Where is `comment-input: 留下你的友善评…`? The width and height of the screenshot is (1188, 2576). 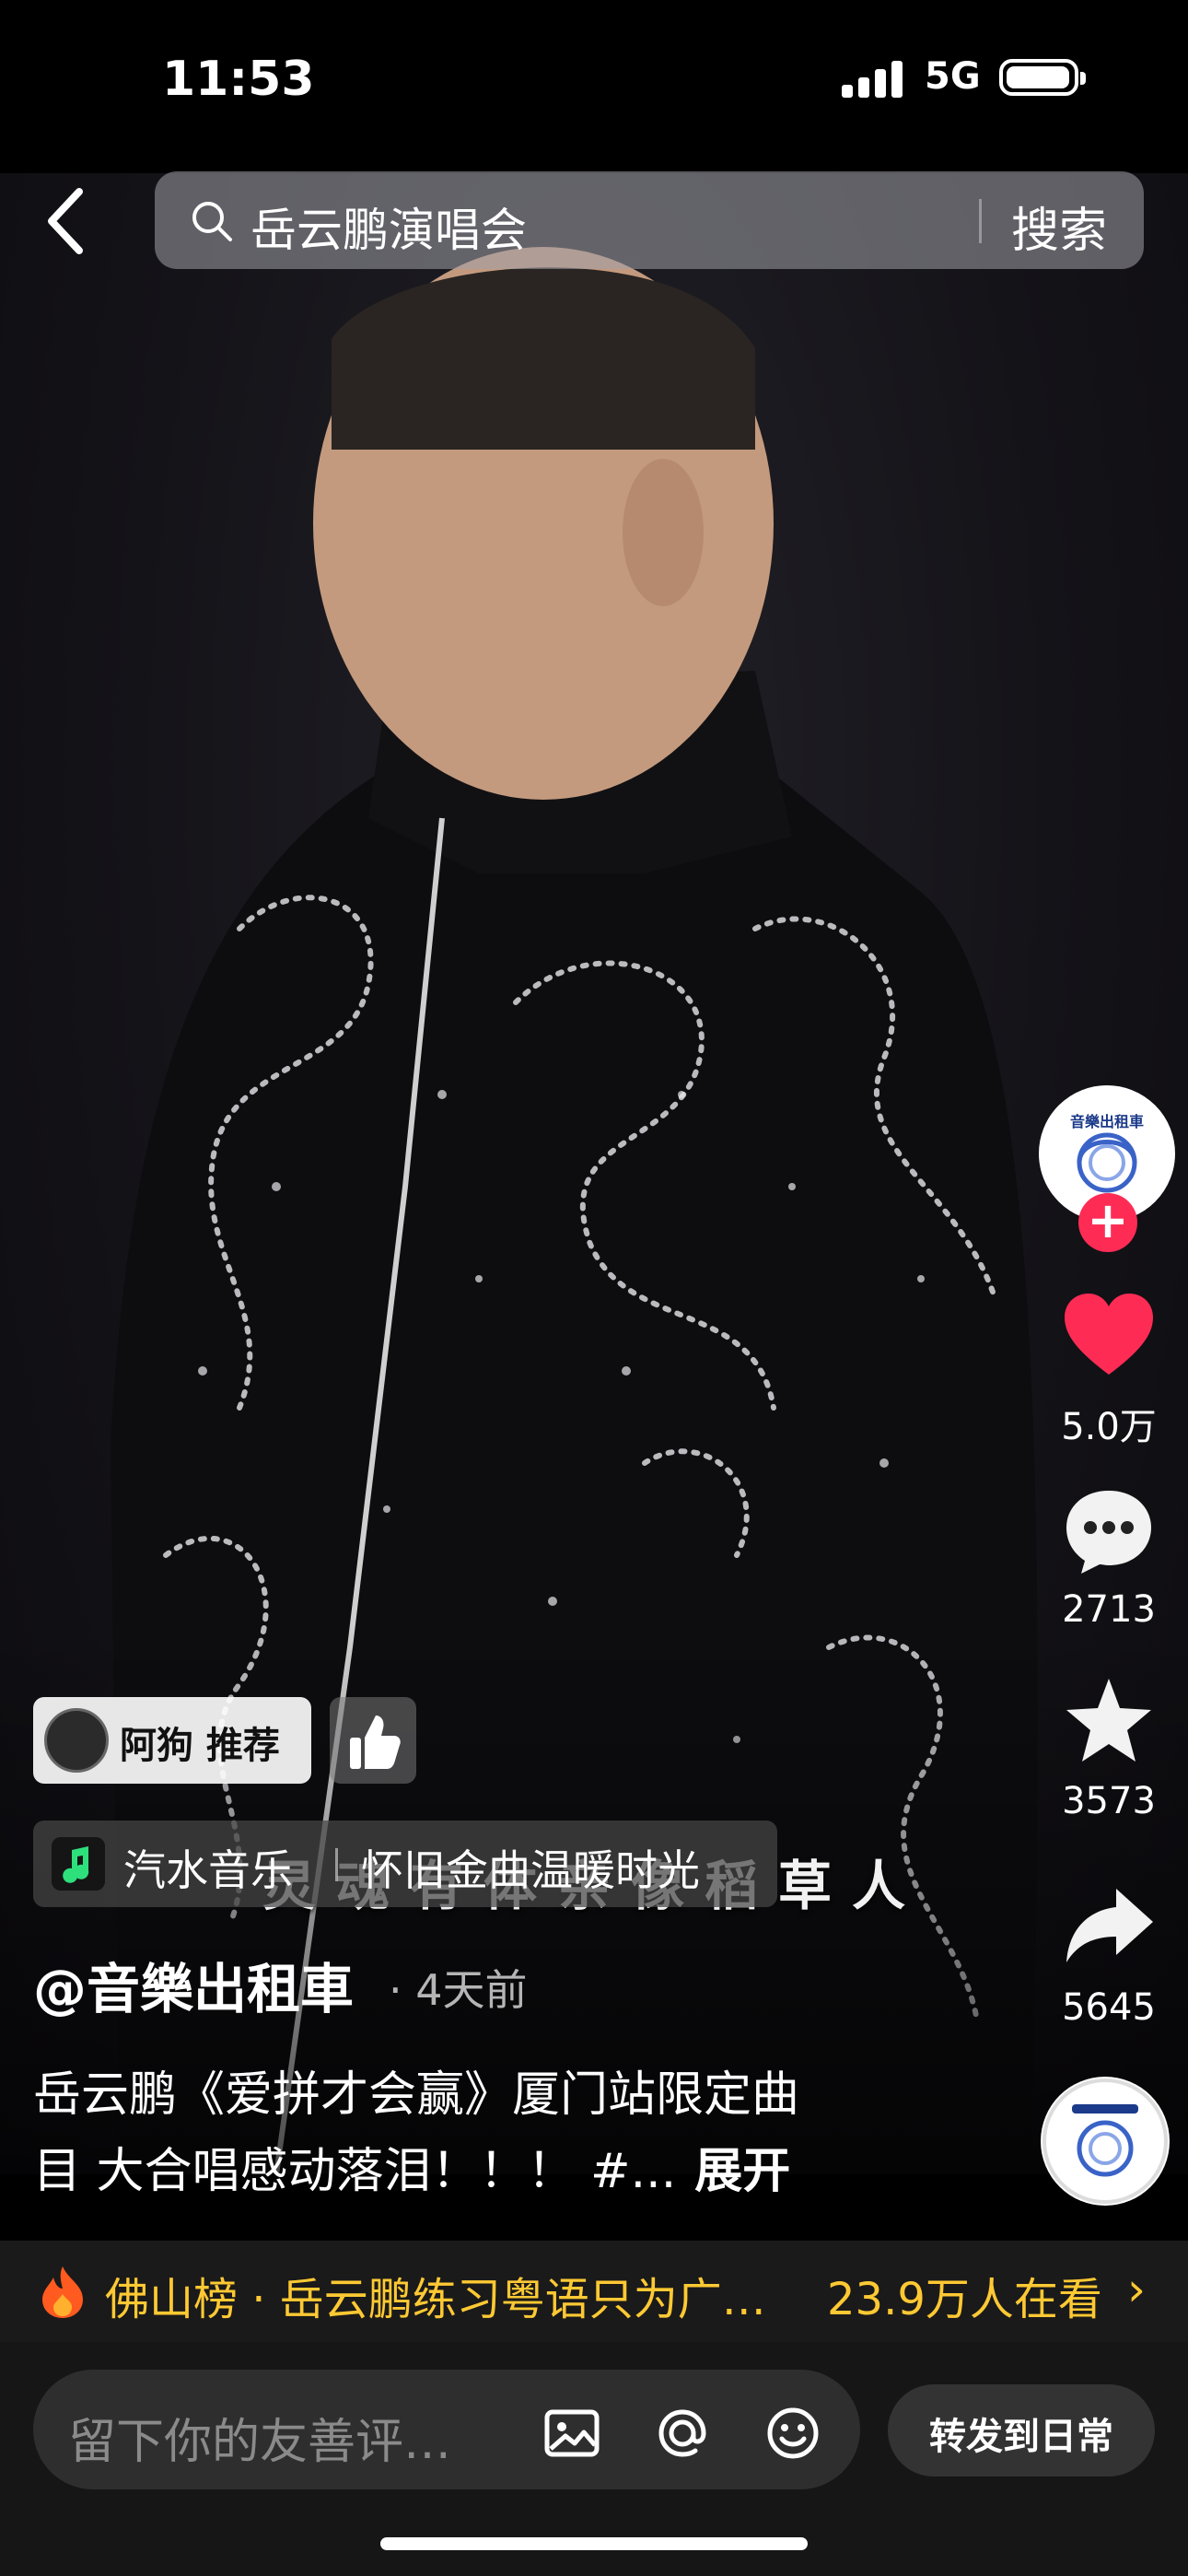
comment-input: 留下你的友善评… is located at coordinates (446, 2429).